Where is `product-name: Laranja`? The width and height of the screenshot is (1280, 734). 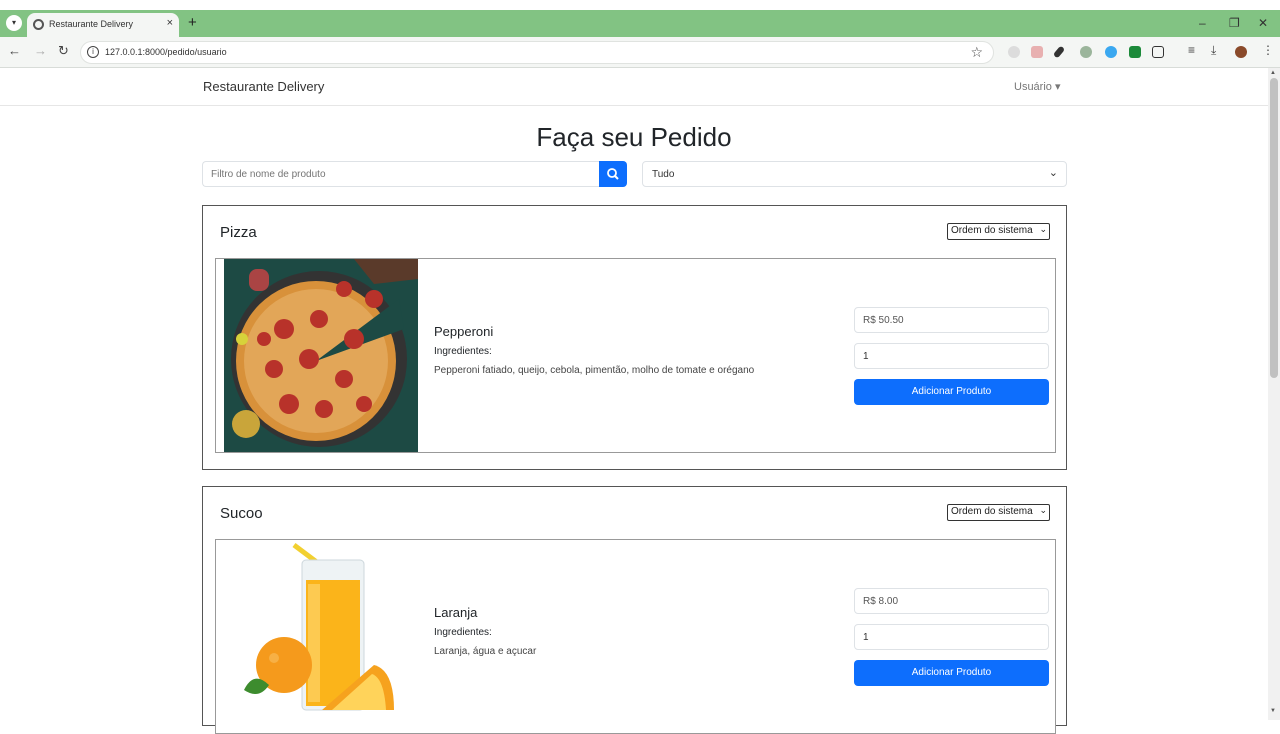
product-name: Laranja is located at coordinates (456, 612).